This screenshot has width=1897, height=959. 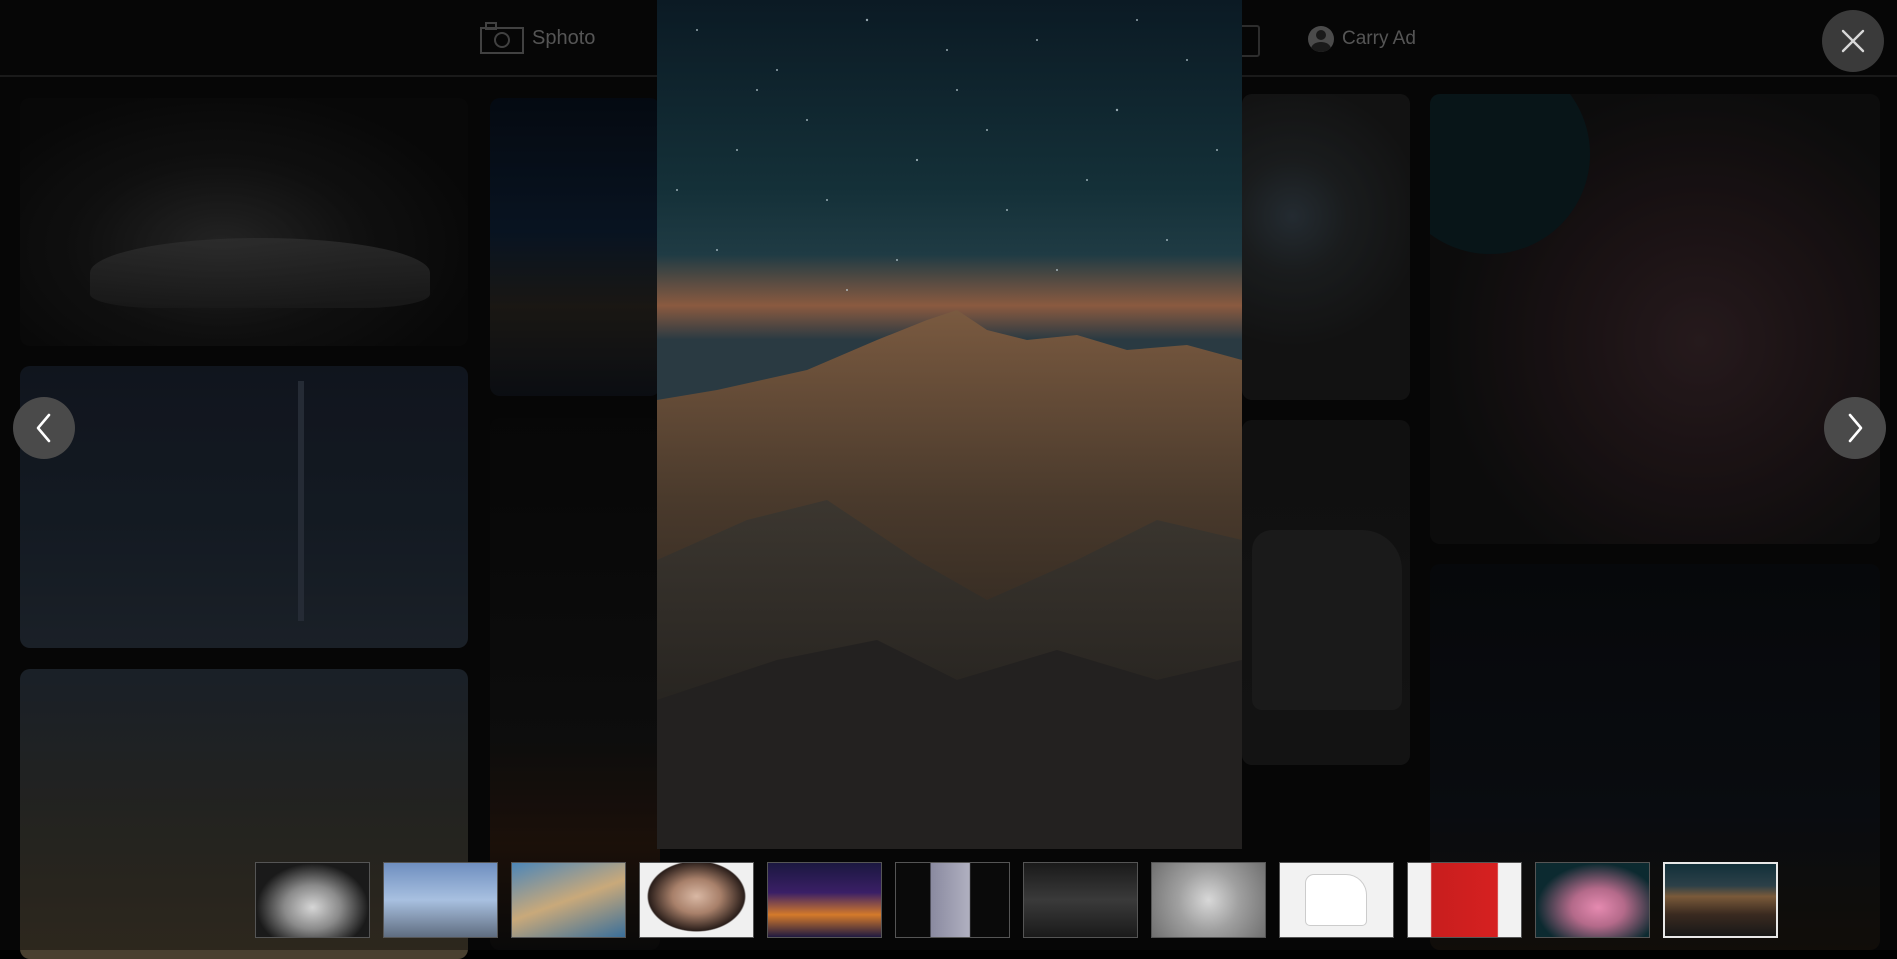 I want to click on thumbnail-city-night, so click(x=824, y=900).